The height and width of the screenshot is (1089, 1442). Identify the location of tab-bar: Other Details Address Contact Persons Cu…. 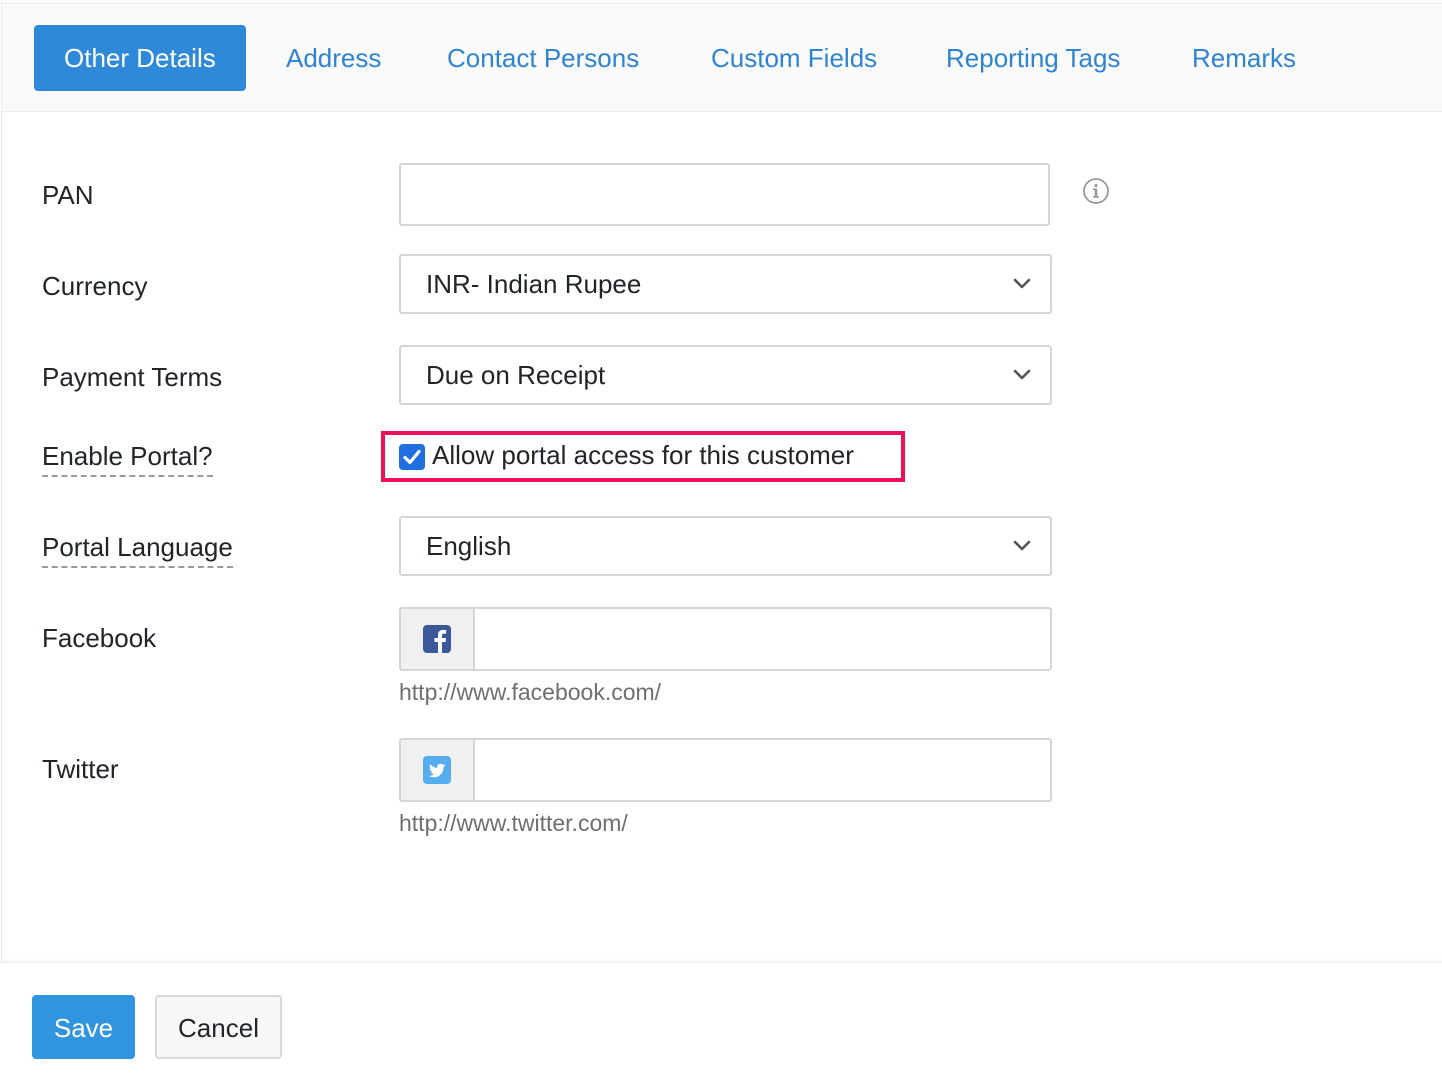
(722, 58).